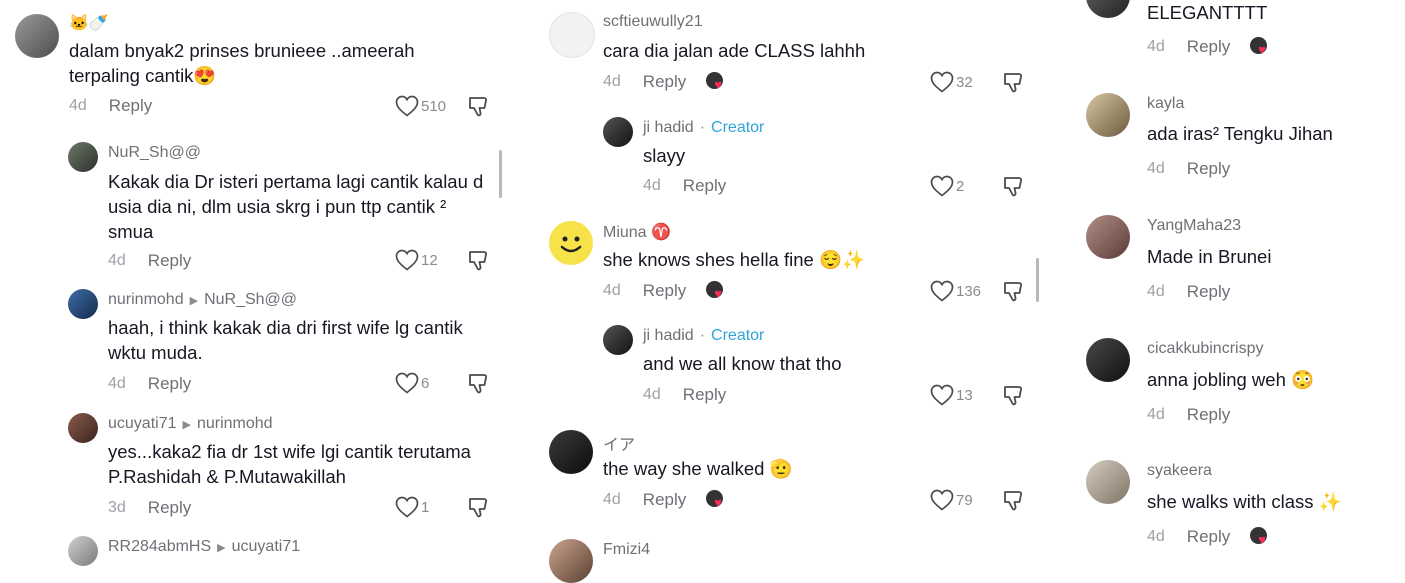 This screenshot has width=1405, height=583. What do you see at coordinates (1231, 379) in the screenshot?
I see `comment-text: anna jobling weh 😳` at bounding box center [1231, 379].